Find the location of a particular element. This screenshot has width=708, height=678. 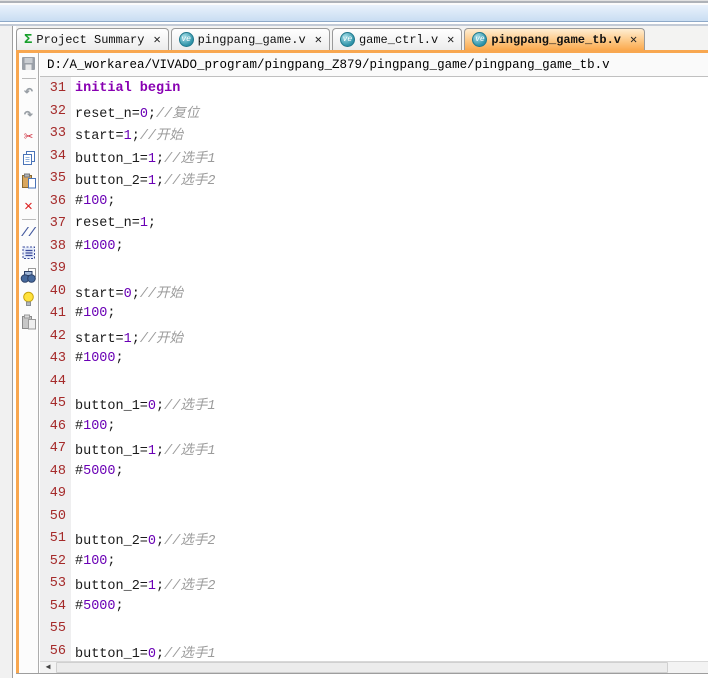

code-line: 34 button_1=1;//选手1 is located at coordinates (374, 156).